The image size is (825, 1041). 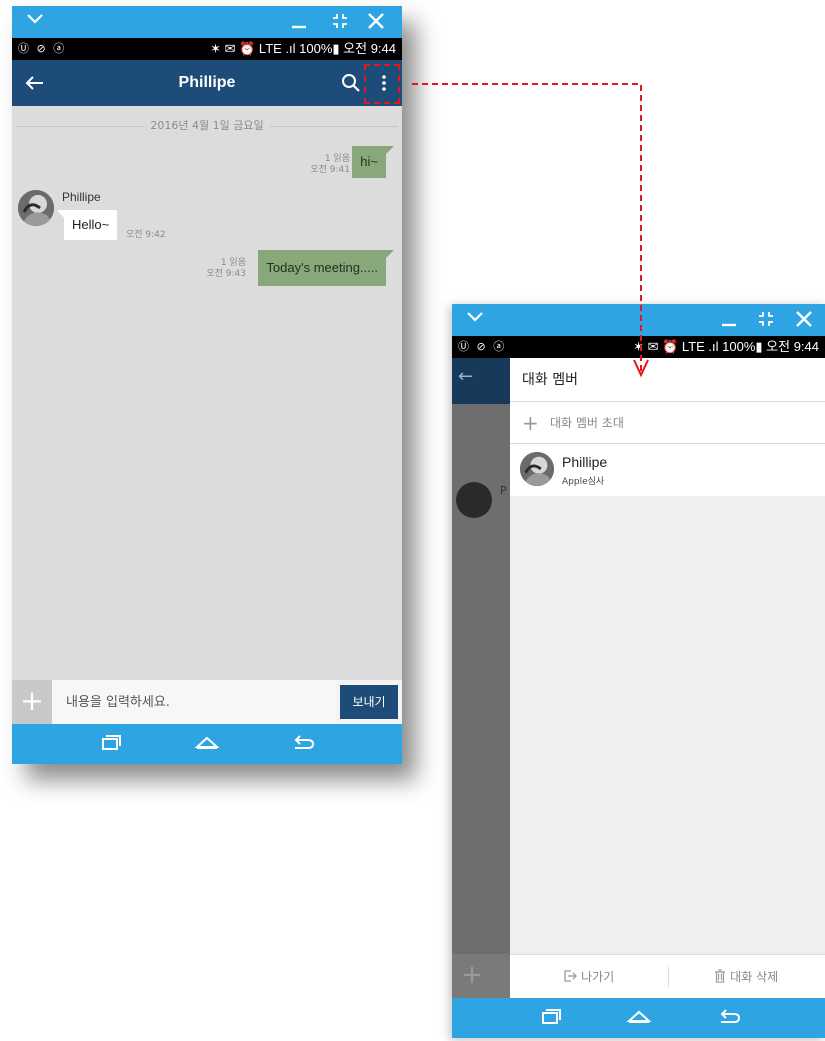 I want to click on invite-label: 대화 멤버 초대, so click(x=587, y=423).